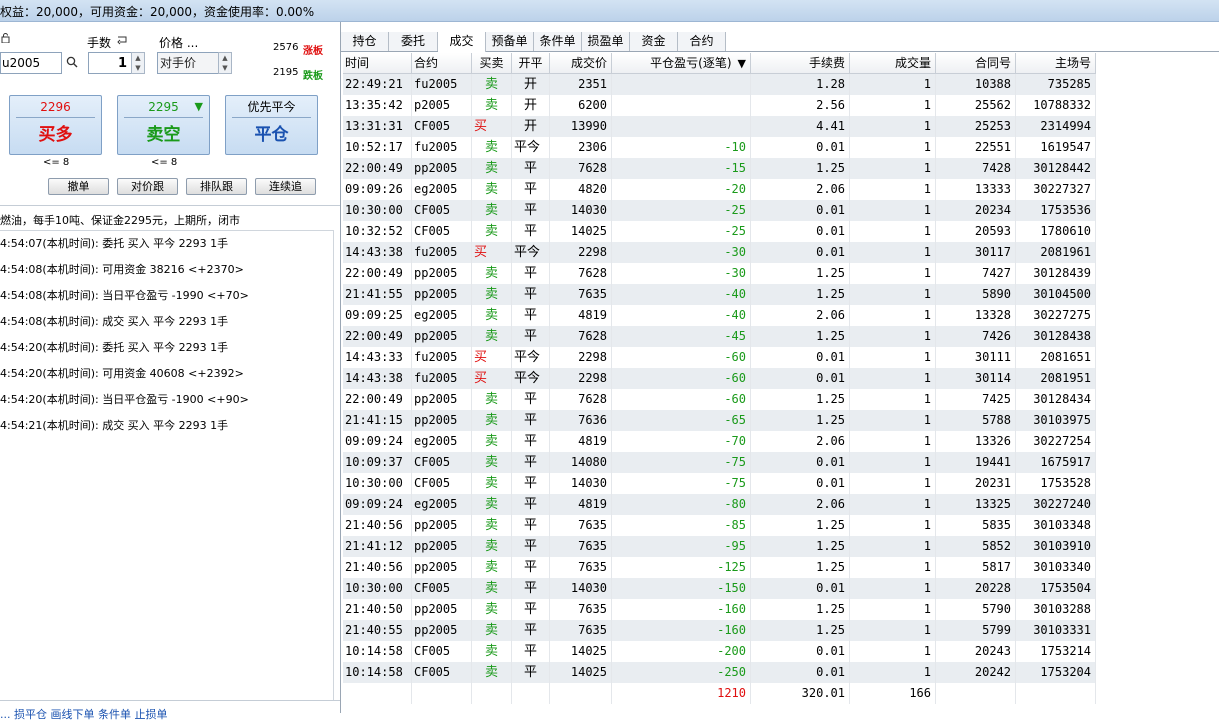 The image size is (1219, 722). Describe the element at coordinates (976, 462) in the screenshot. I see `cell-contract-no: 19441` at that location.